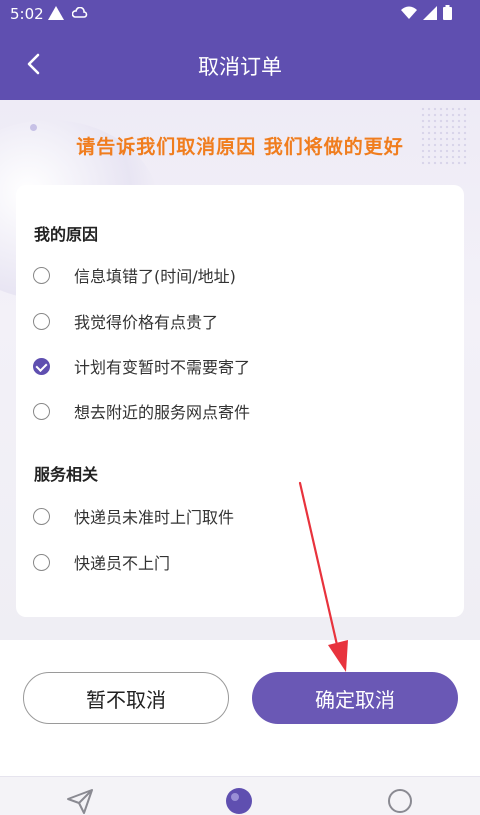 The image size is (480, 815). I want to click on reason-option: 快递员不上门, so click(240, 562).